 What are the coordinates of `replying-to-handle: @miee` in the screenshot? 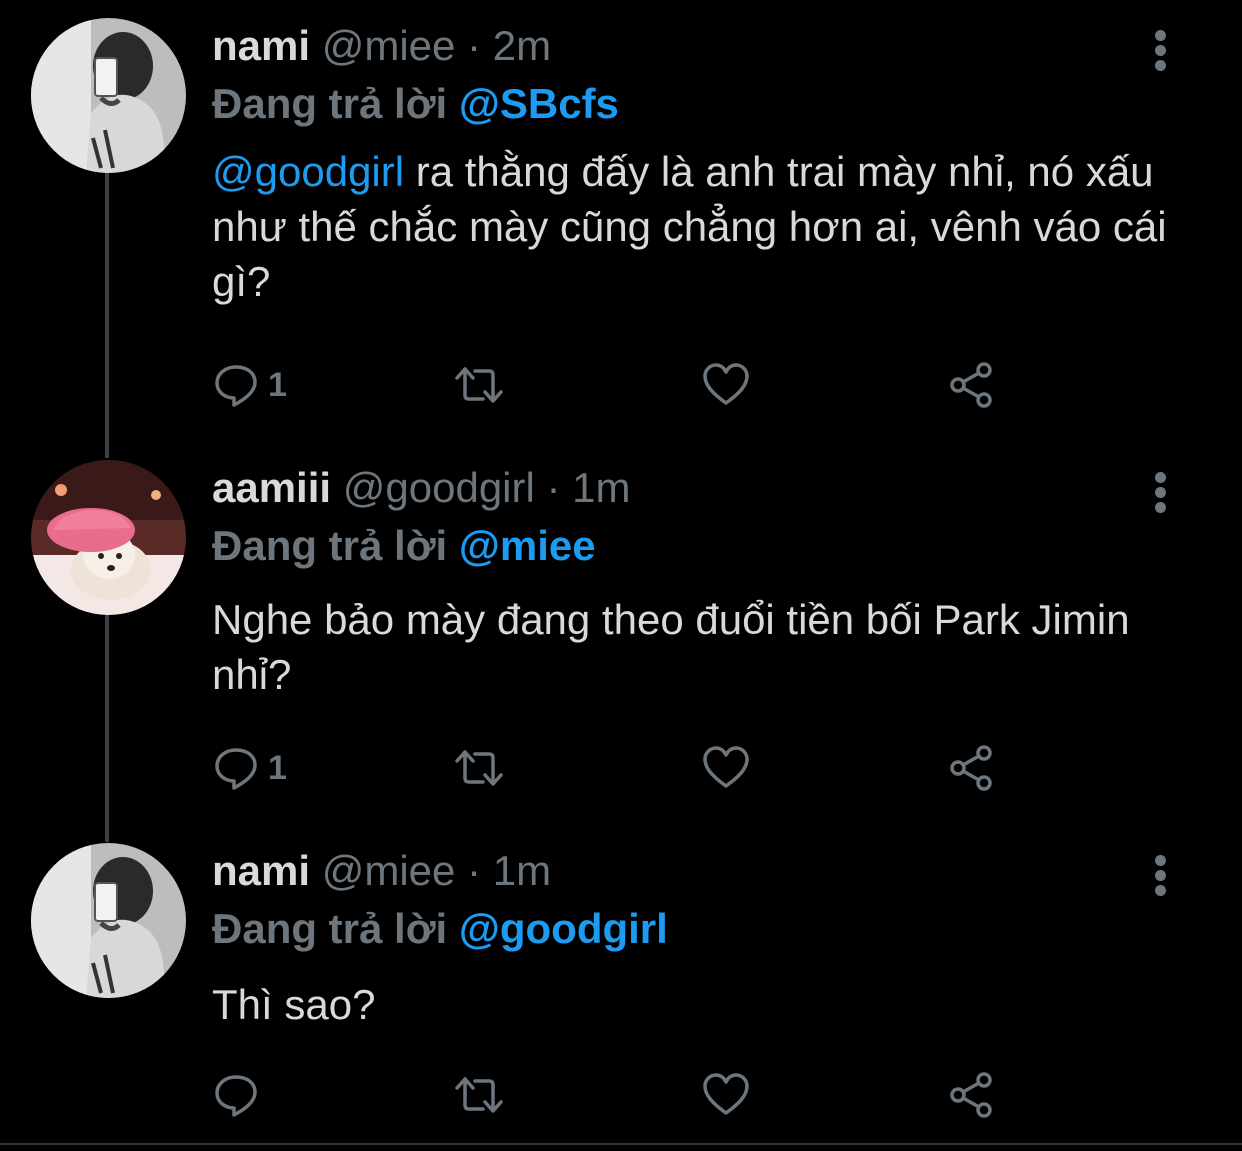 It's located at (527, 545).